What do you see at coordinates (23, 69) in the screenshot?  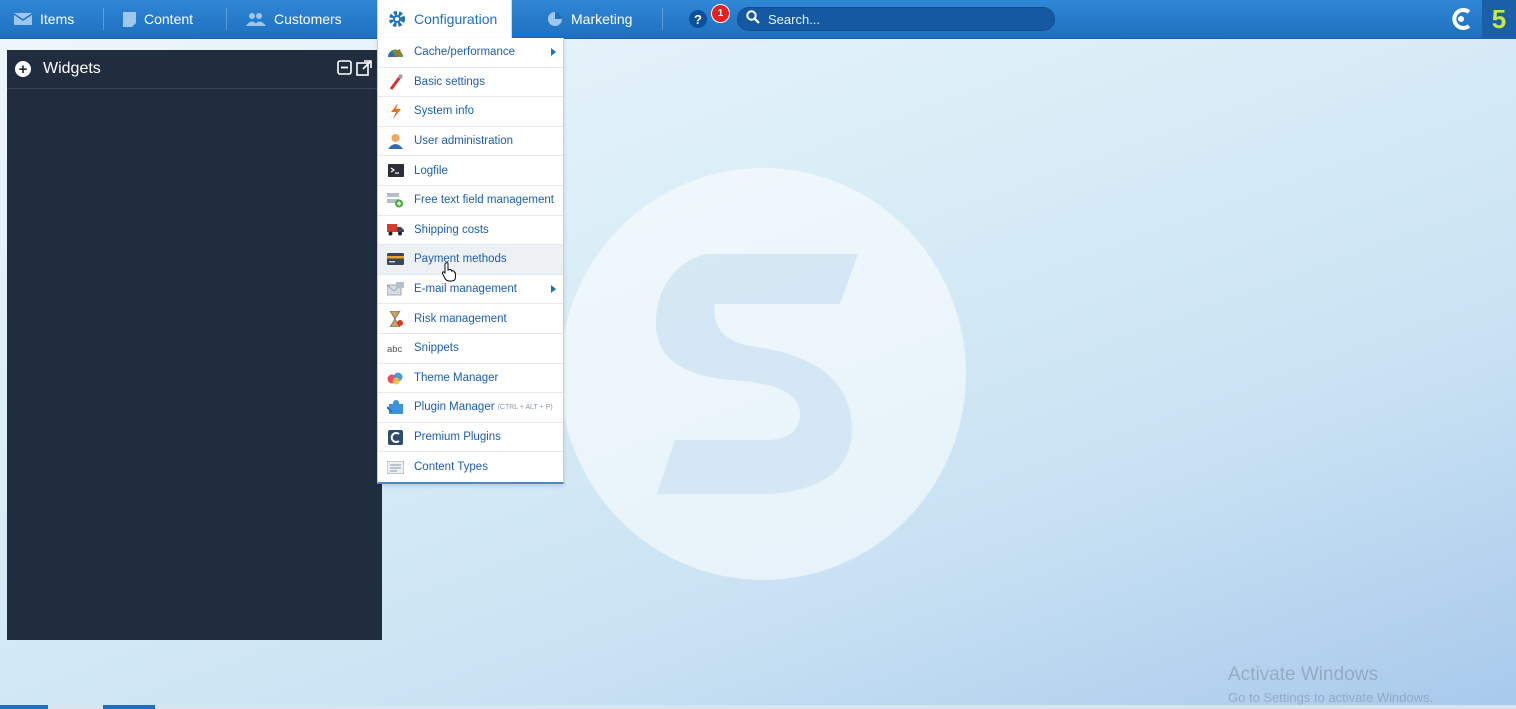 I see `add-widget-icon: +` at bounding box center [23, 69].